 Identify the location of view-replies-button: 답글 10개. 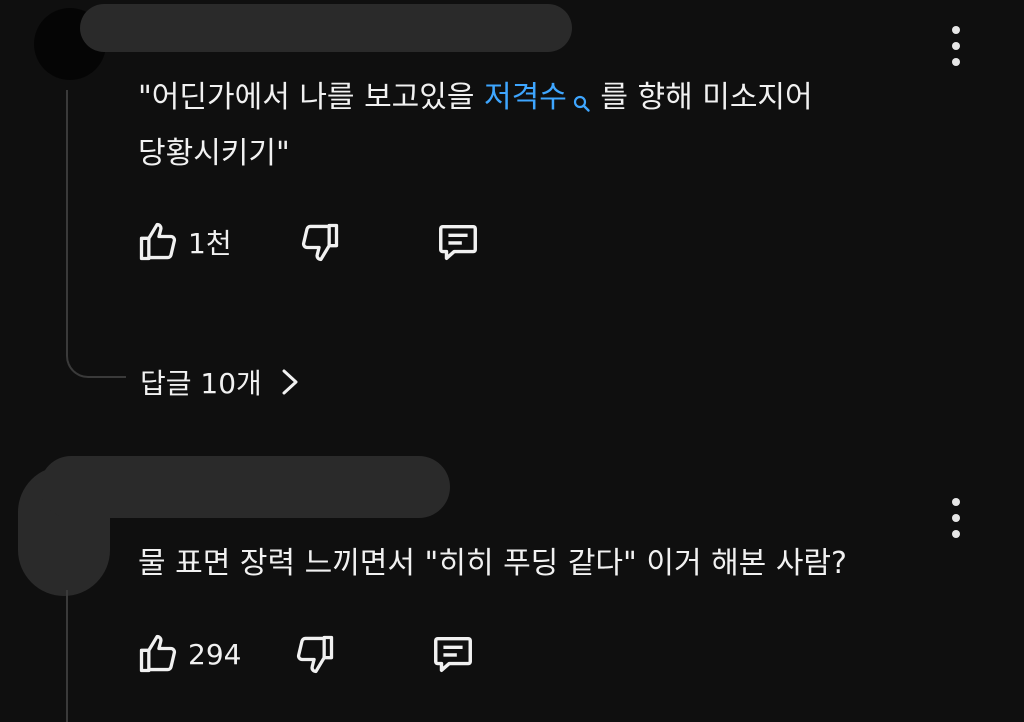
(220, 382).